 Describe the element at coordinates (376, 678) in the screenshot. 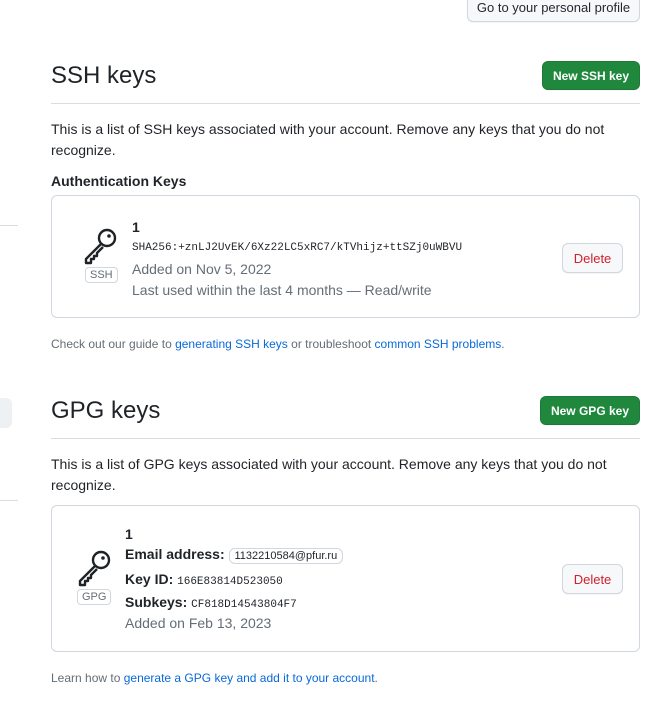

I see `gpg-guide-suffix: .` at that location.